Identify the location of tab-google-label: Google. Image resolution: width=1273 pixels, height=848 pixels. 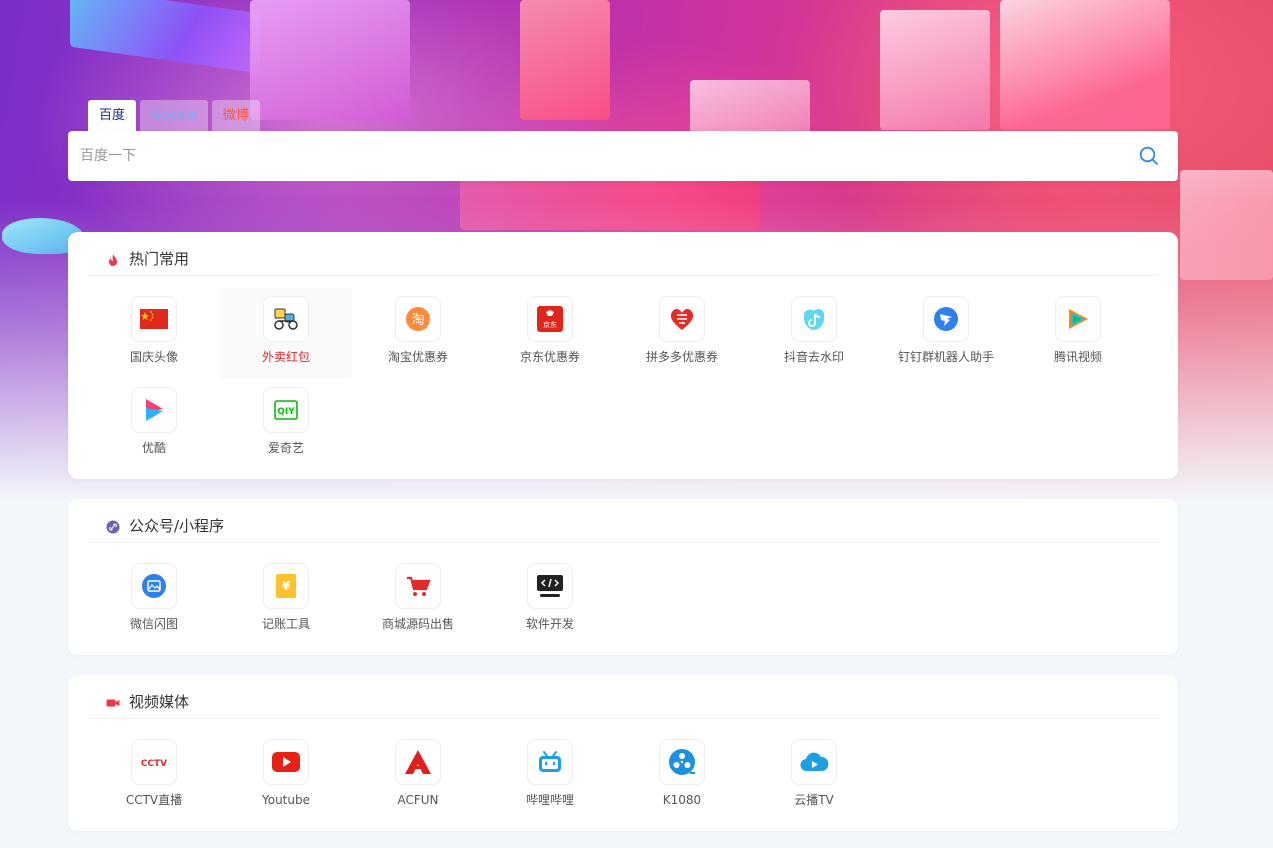
(174, 115).